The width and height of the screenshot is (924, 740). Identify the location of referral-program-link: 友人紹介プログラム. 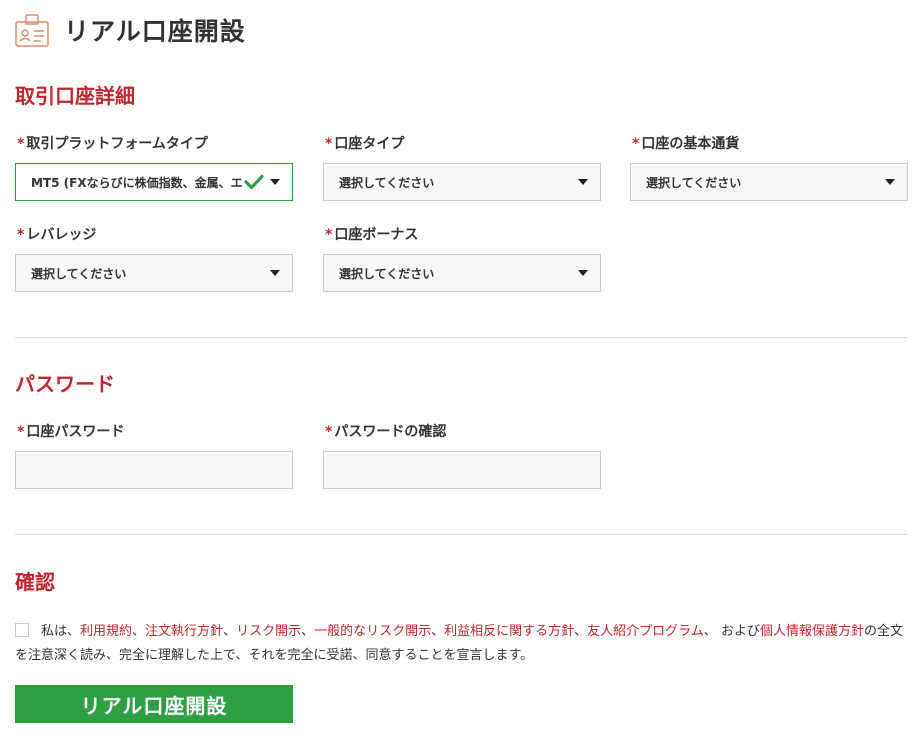
(645, 631).